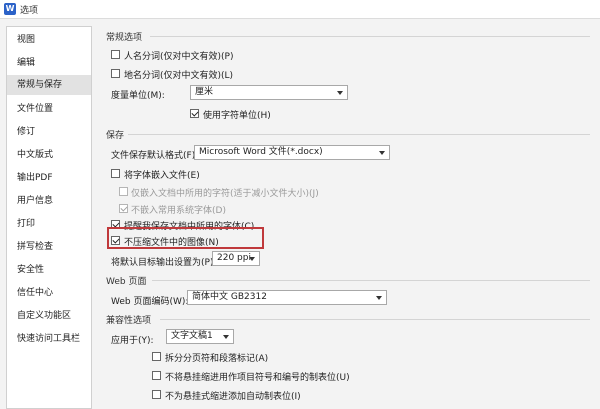 This screenshot has width=600, height=409. What do you see at coordinates (164, 263) in the screenshot?
I see `default-ppi-label: 将默认目标输出设置为(P):` at bounding box center [164, 263].